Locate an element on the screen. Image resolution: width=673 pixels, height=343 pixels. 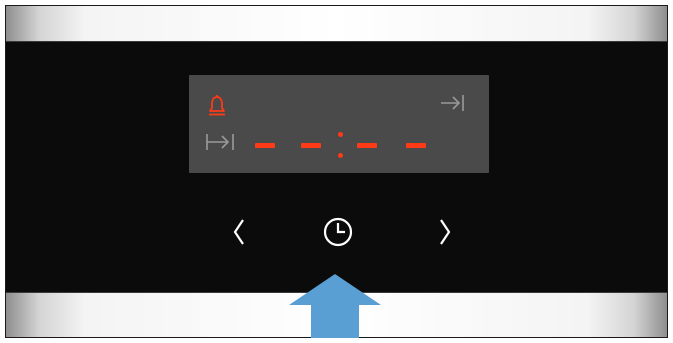
previous-button is located at coordinates (239, 232).